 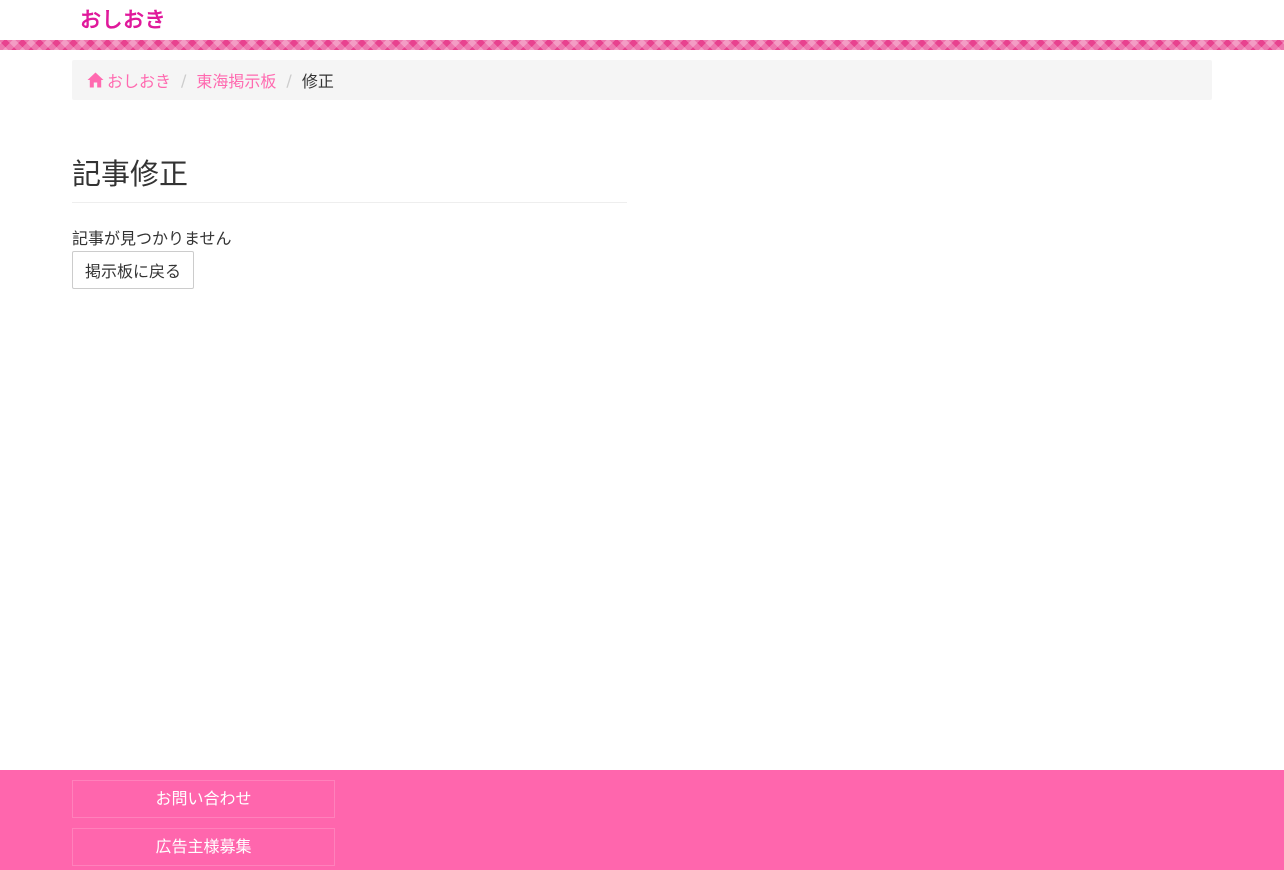 What do you see at coordinates (642, 80) in the screenshot?
I see `breadcrumb: おしおき / 東海掲示板 / 修正` at bounding box center [642, 80].